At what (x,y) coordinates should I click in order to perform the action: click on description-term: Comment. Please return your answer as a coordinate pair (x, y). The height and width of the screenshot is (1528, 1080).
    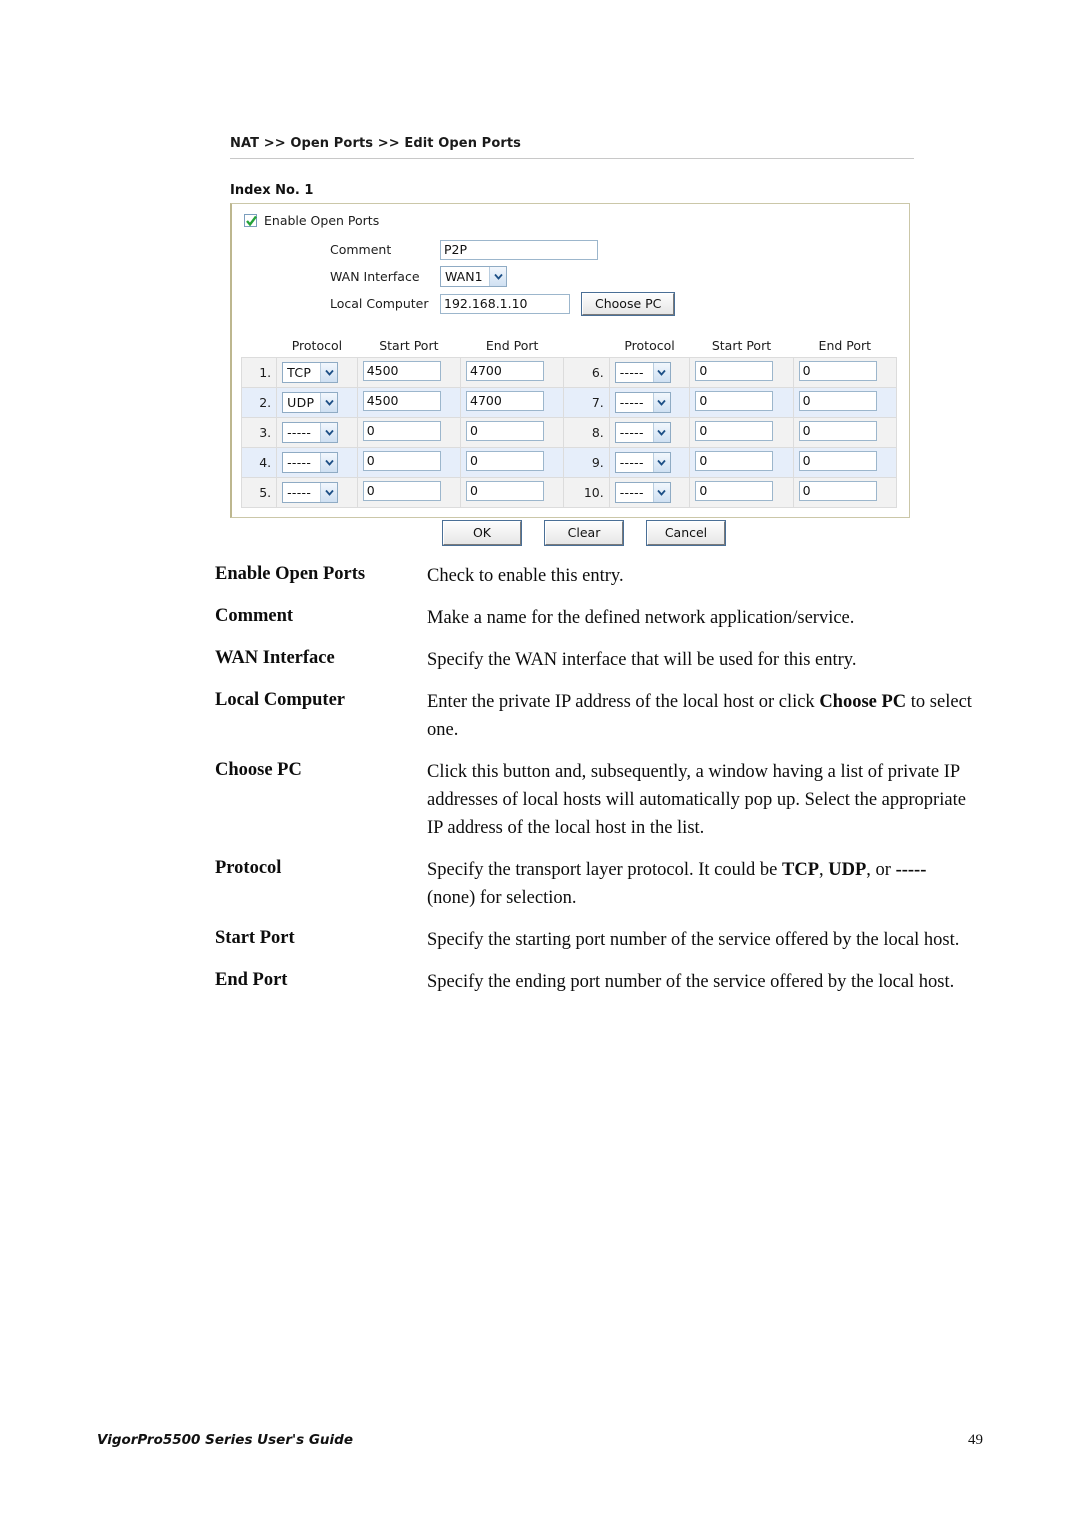
    Looking at the image, I should click on (254, 616).